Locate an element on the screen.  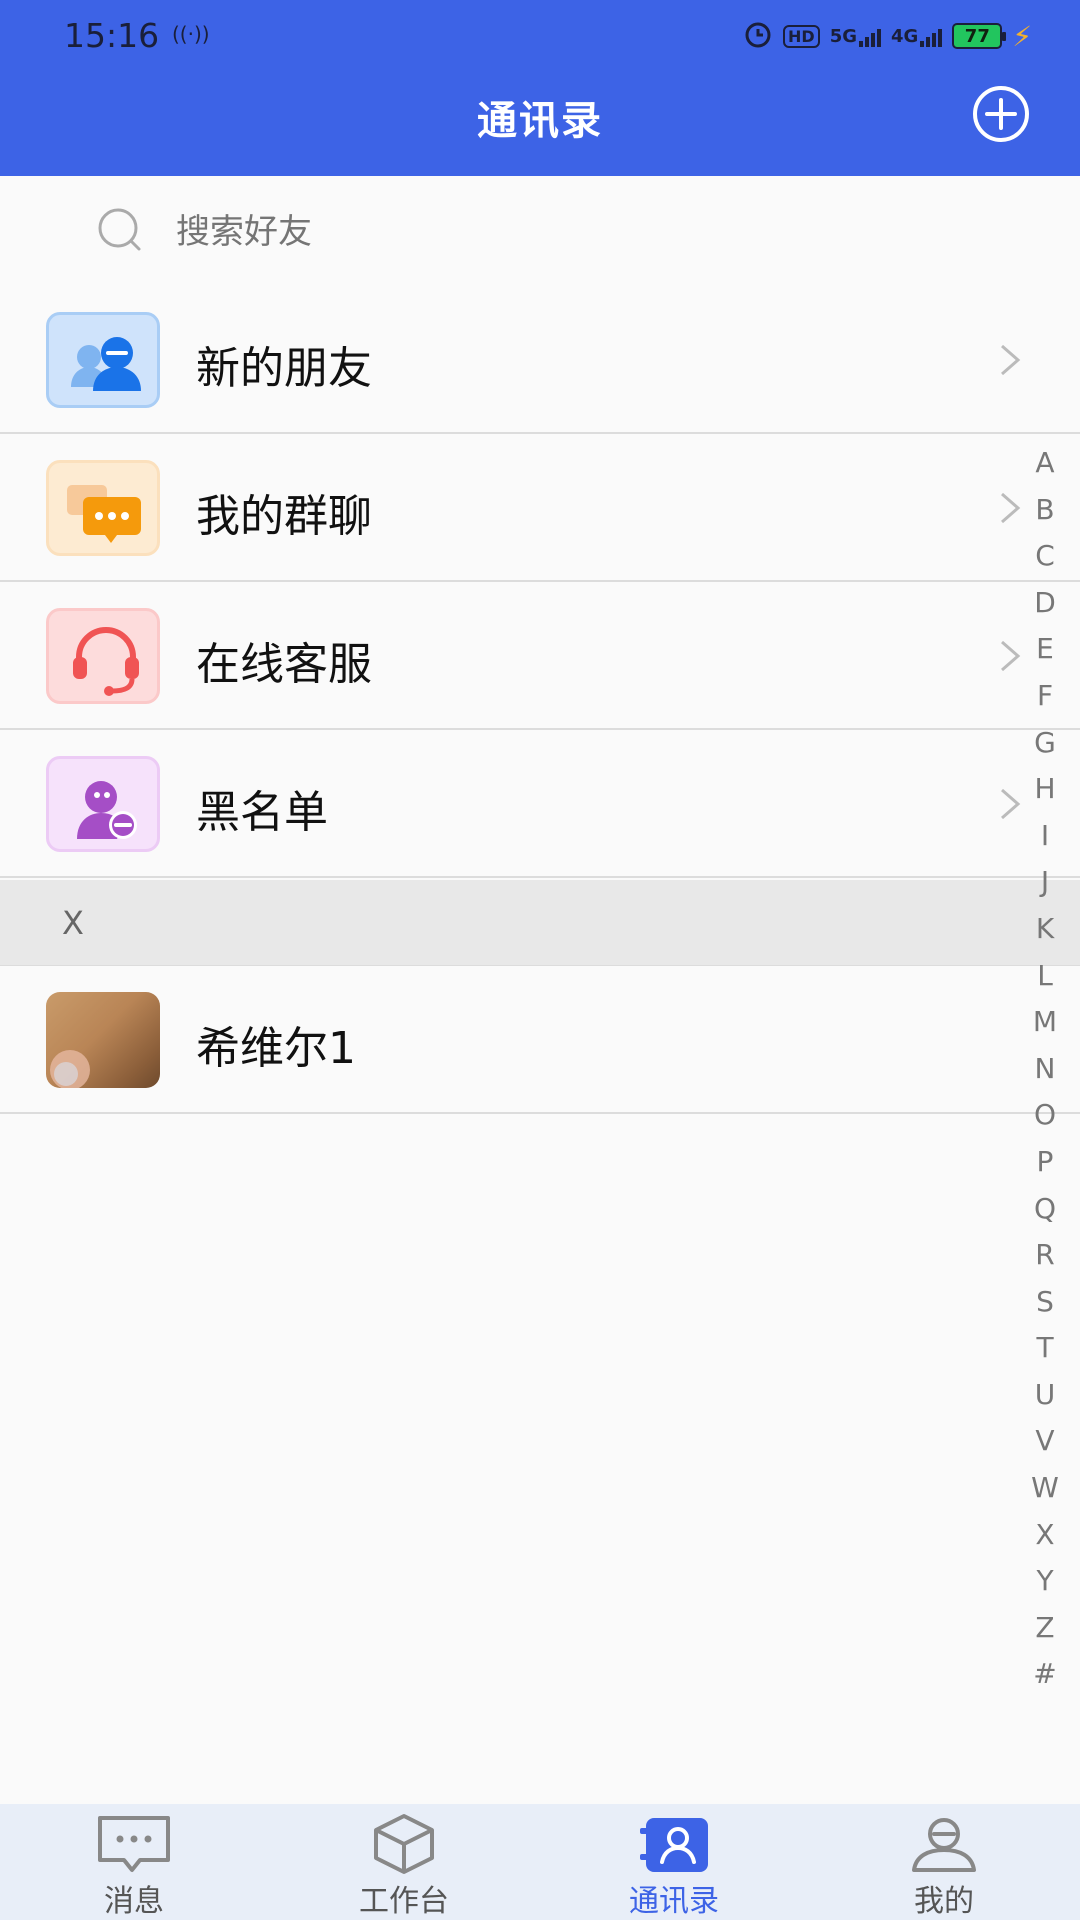
index-letter: A is located at coordinates (1044, 463).